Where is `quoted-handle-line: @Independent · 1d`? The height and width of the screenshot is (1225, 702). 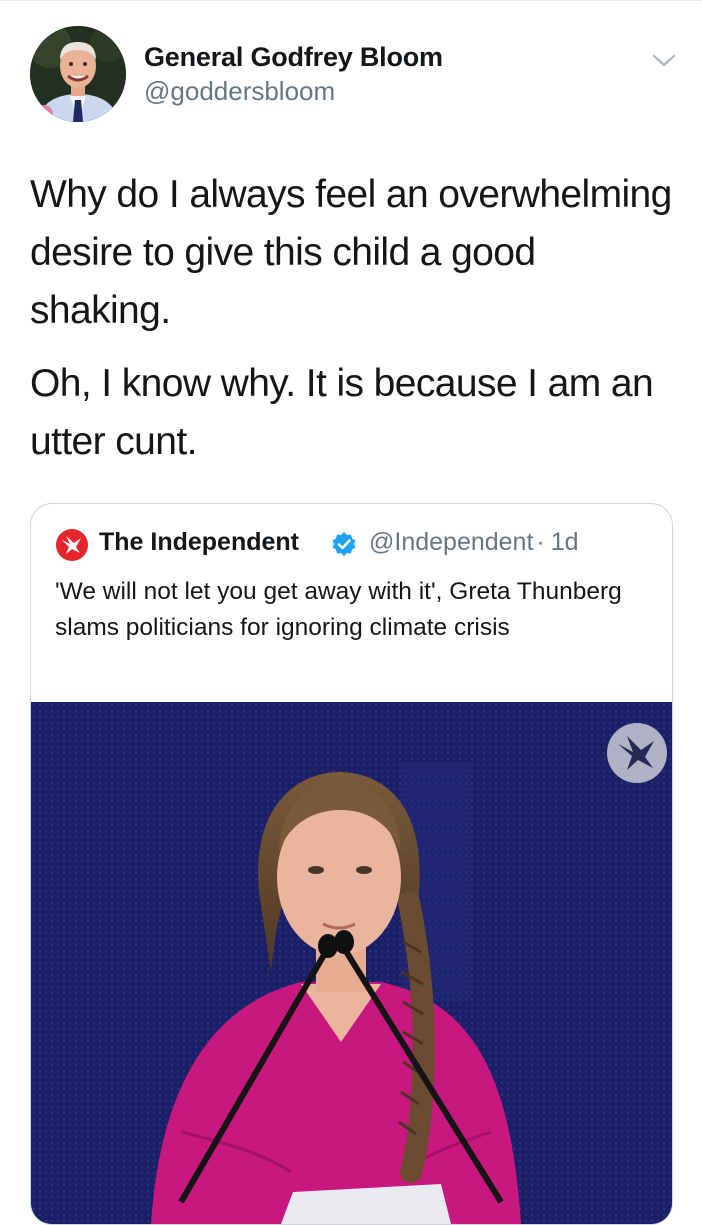 quoted-handle-line: @Independent · 1d is located at coordinates (474, 542).